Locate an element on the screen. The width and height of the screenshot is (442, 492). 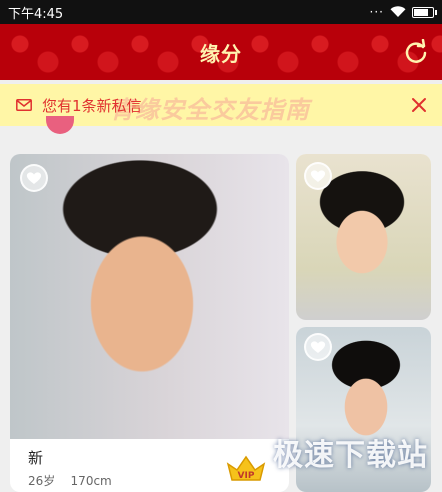
site-watermark: 极速下载站 is located at coordinates (350, 455).